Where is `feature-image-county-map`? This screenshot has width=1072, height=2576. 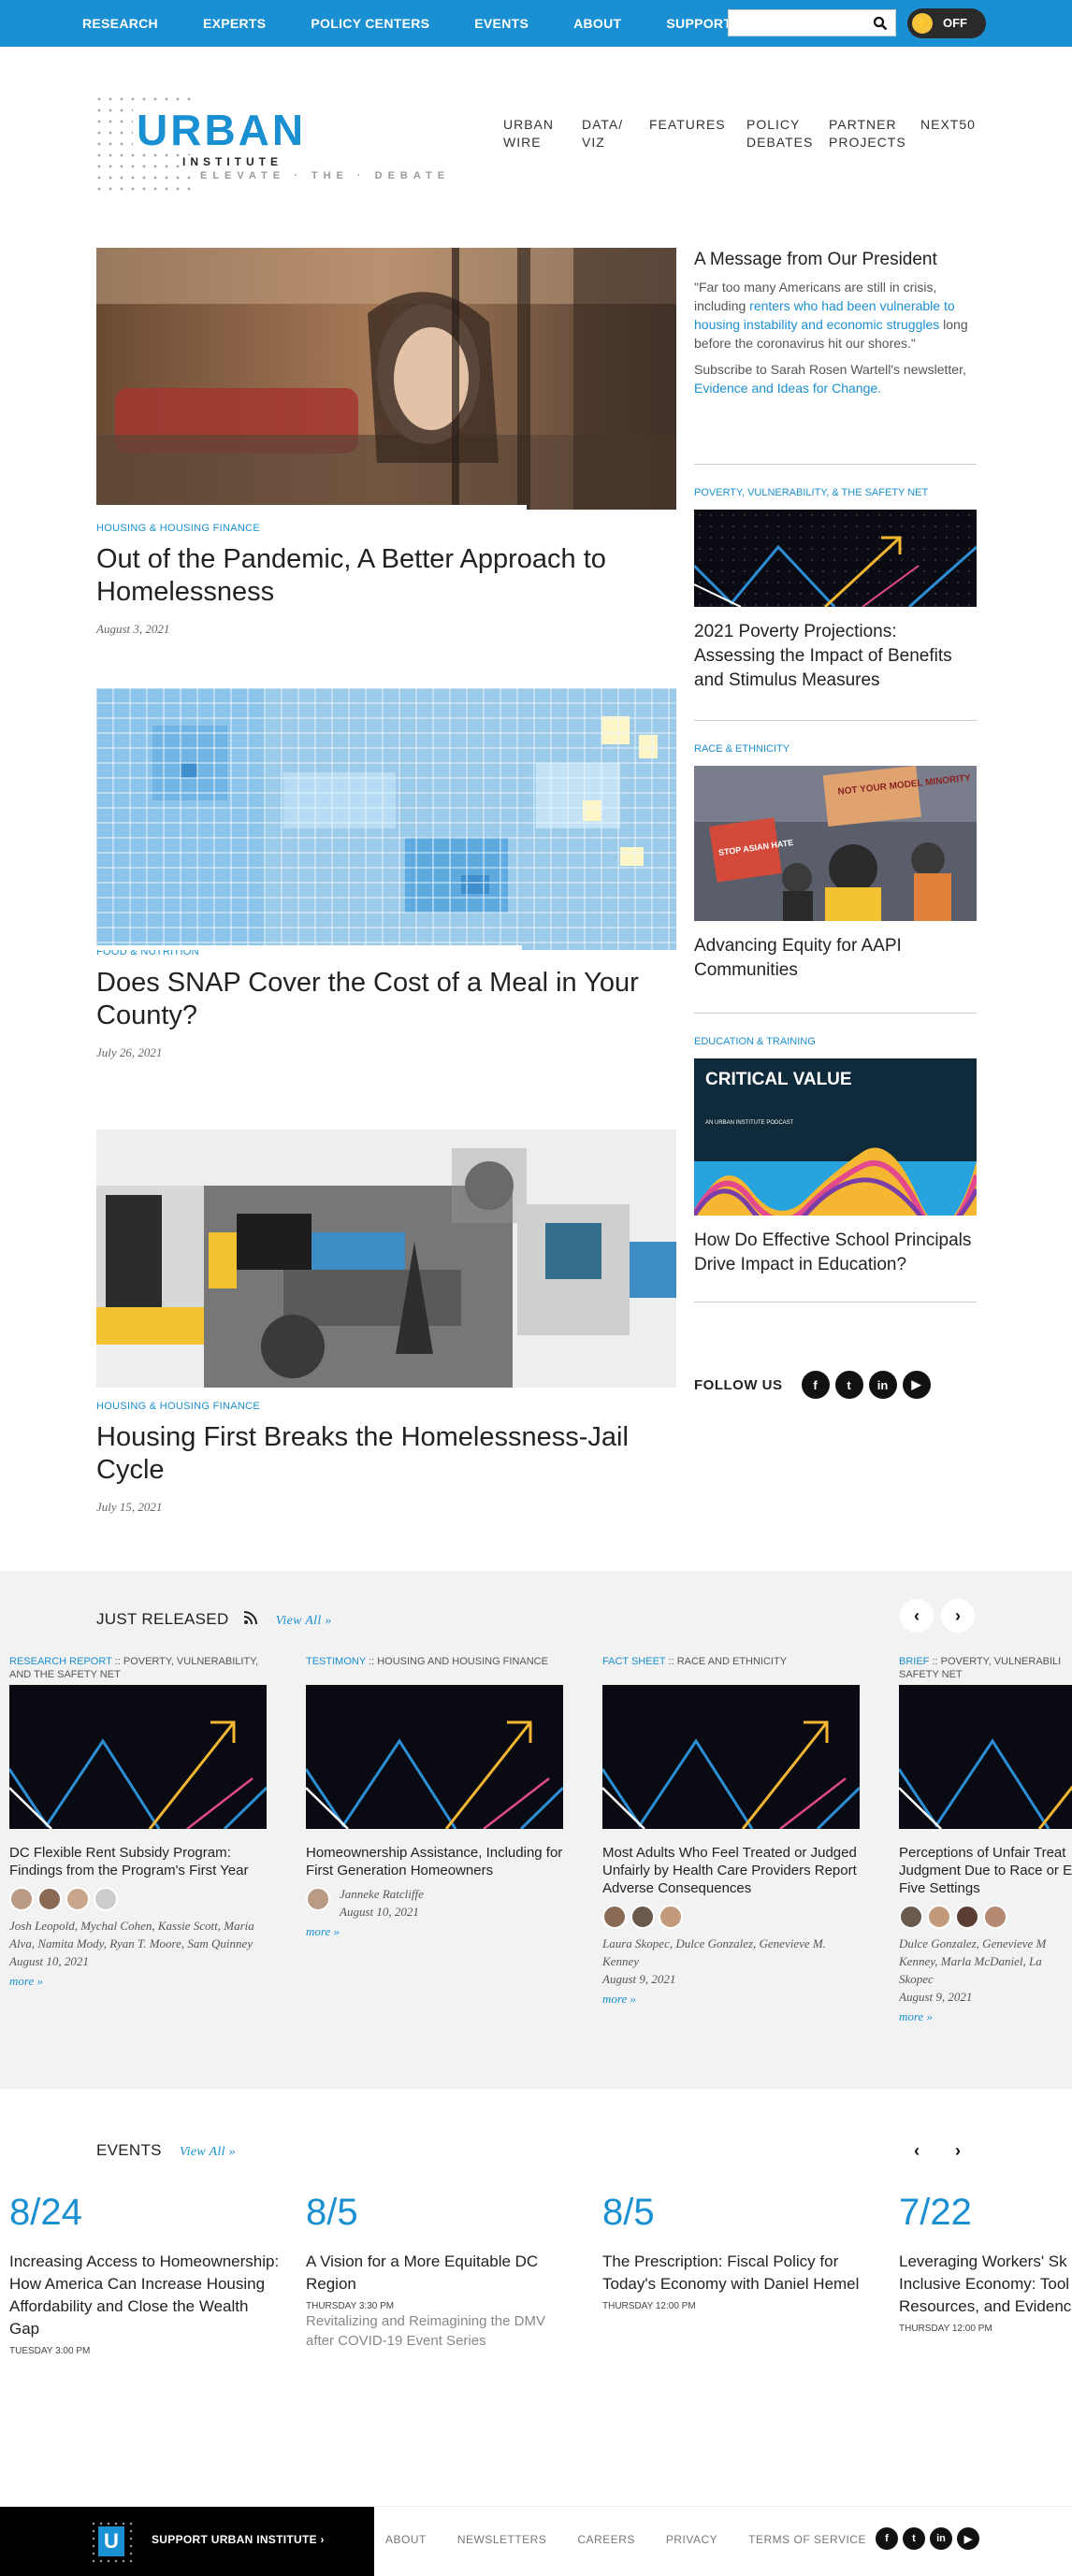 feature-image-county-map is located at coordinates (386, 819).